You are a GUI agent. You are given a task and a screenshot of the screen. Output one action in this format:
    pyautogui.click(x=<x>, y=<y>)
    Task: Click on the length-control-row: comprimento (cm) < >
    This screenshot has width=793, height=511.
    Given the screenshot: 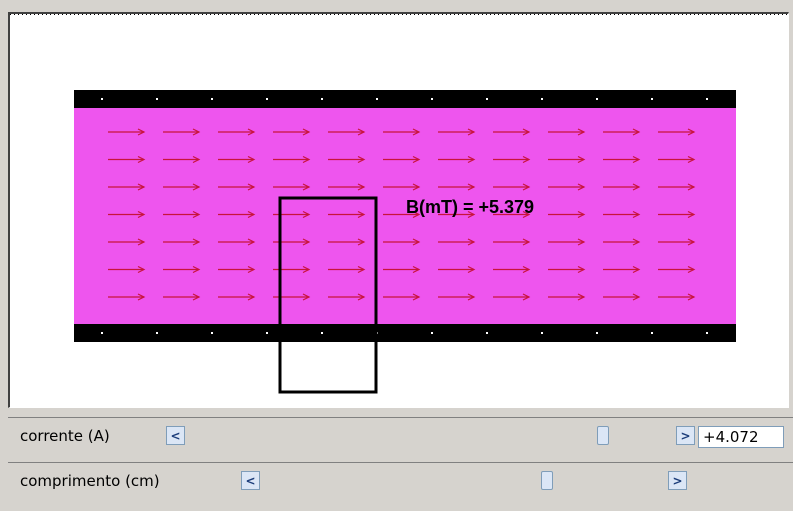 What is the action you would take?
    pyautogui.click(x=400, y=486)
    